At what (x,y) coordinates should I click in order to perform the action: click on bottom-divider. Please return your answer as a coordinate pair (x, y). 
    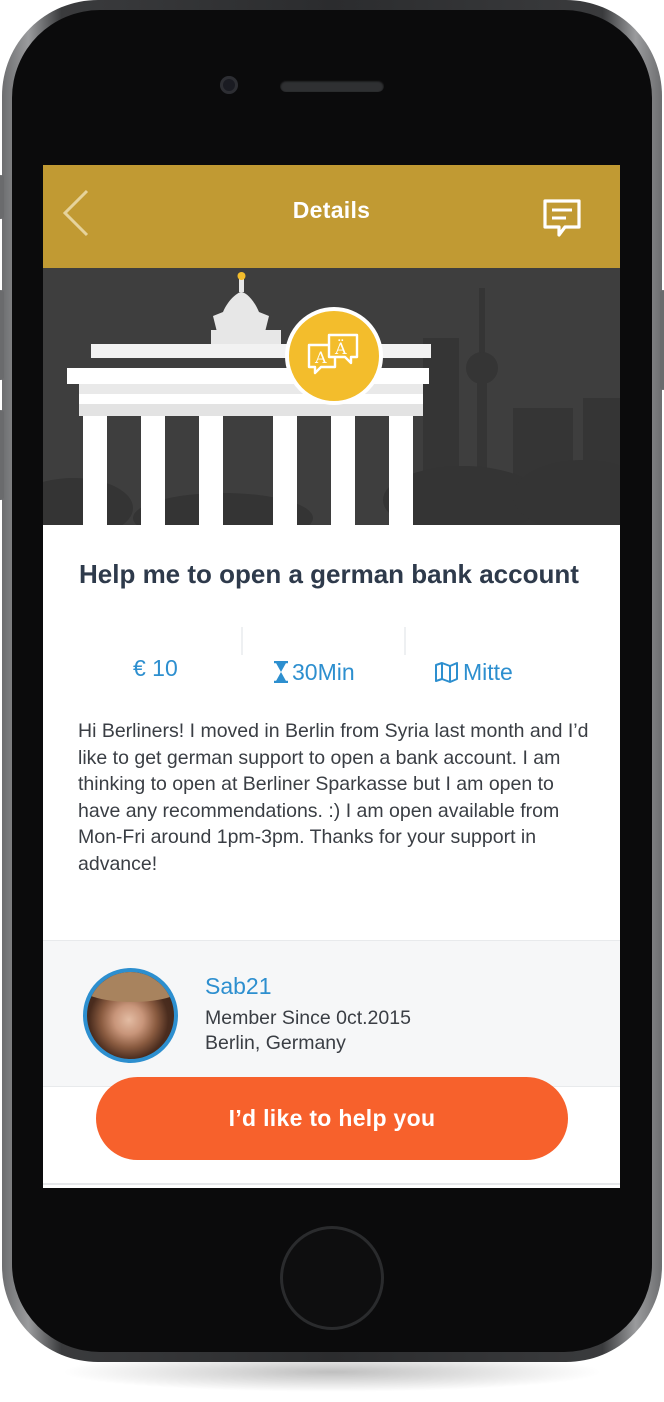
    Looking at the image, I should click on (331, 1184).